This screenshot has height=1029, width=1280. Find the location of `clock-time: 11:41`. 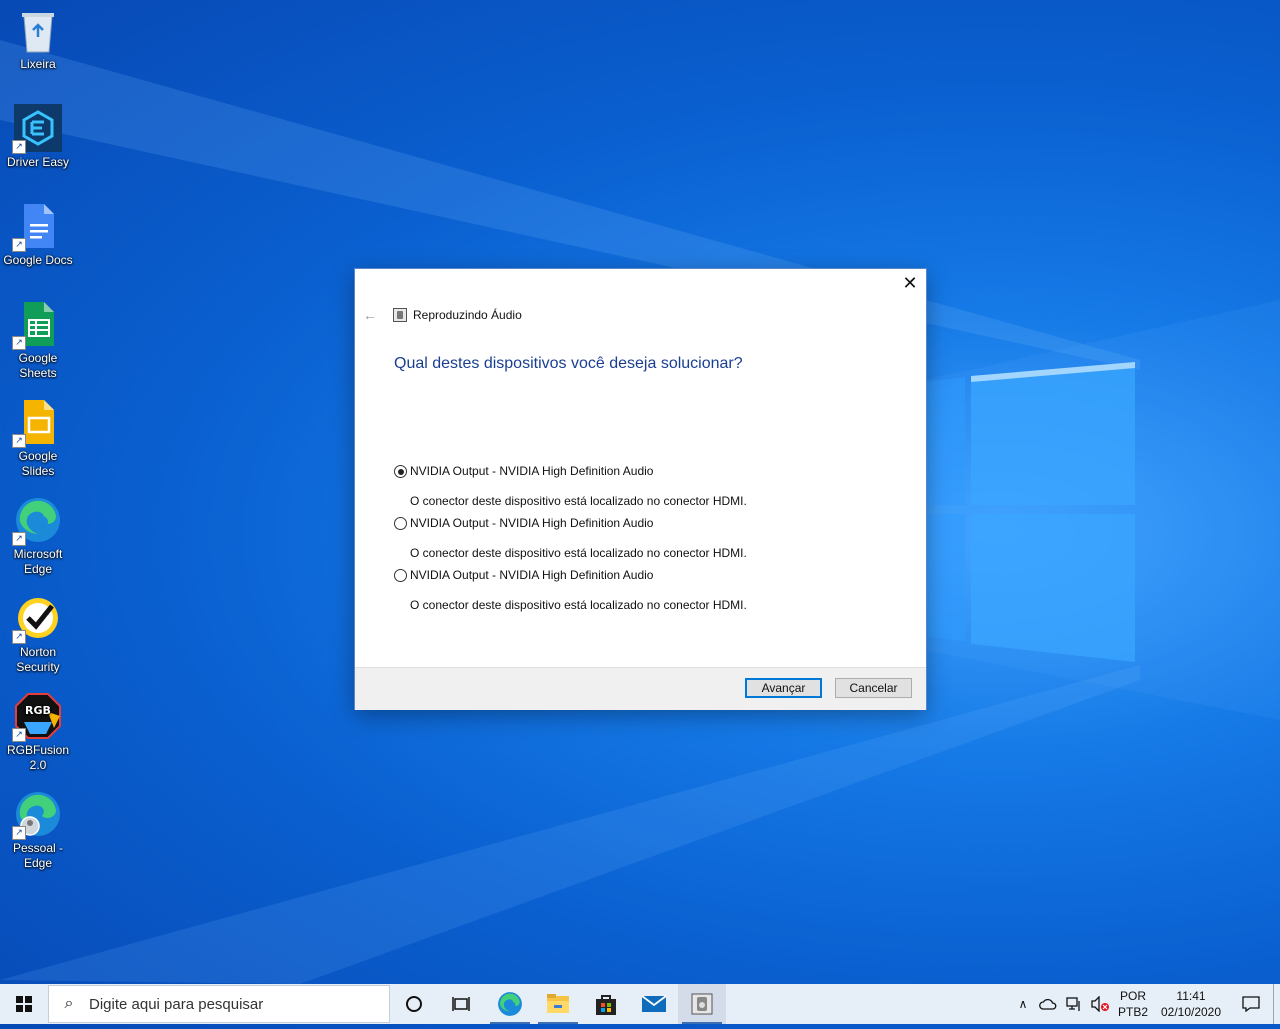

clock-time: 11:41 is located at coordinates (1191, 996).